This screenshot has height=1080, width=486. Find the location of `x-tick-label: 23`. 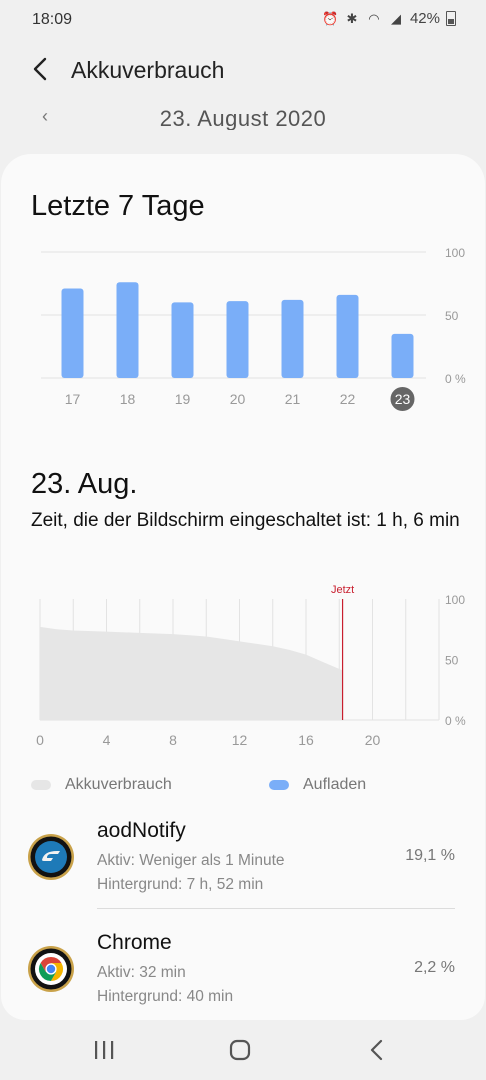

x-tick-label: 23 is located at coordinates (403, 399).